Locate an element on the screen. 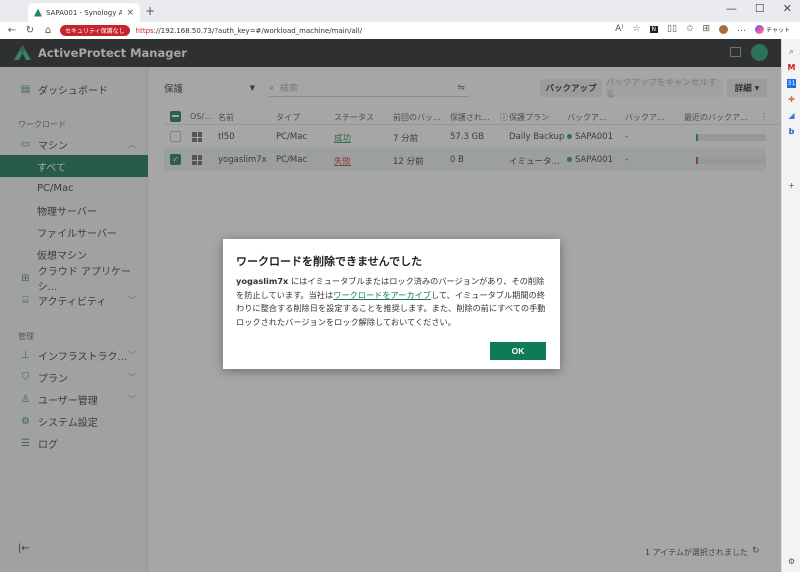 This screenshot has width=800, height=572. security-warning-badge: セキュリティ保護なし is located at coordinates (95, 30).